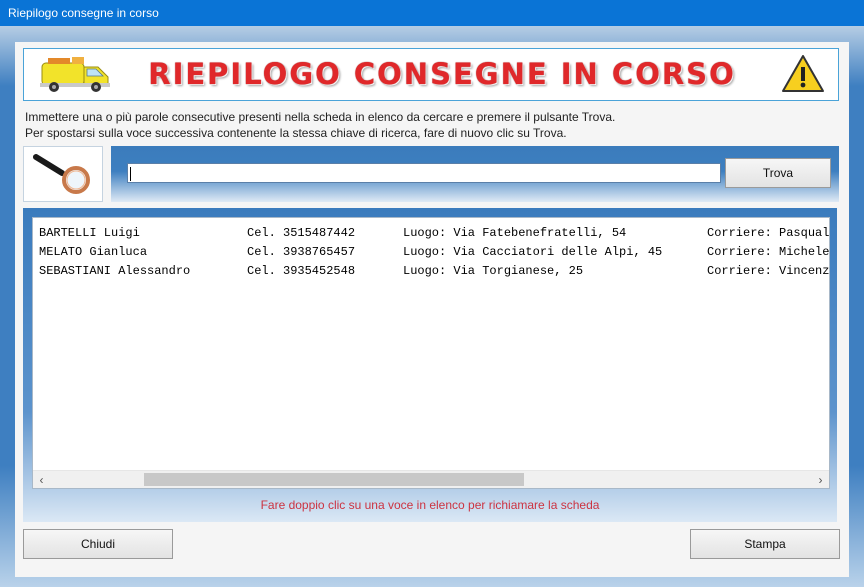  I want to click on item-phone: Cel. 3515487442, so click(301, 233).